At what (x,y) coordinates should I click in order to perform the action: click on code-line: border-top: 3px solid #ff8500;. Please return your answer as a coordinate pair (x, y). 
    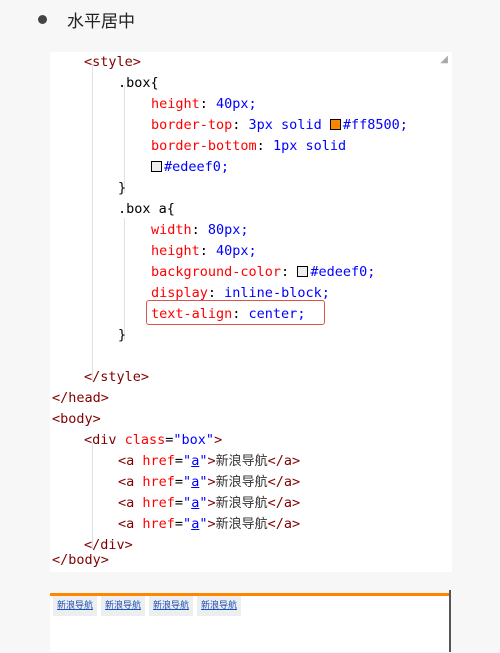
    Looking at the image, I should click on (279, 125).